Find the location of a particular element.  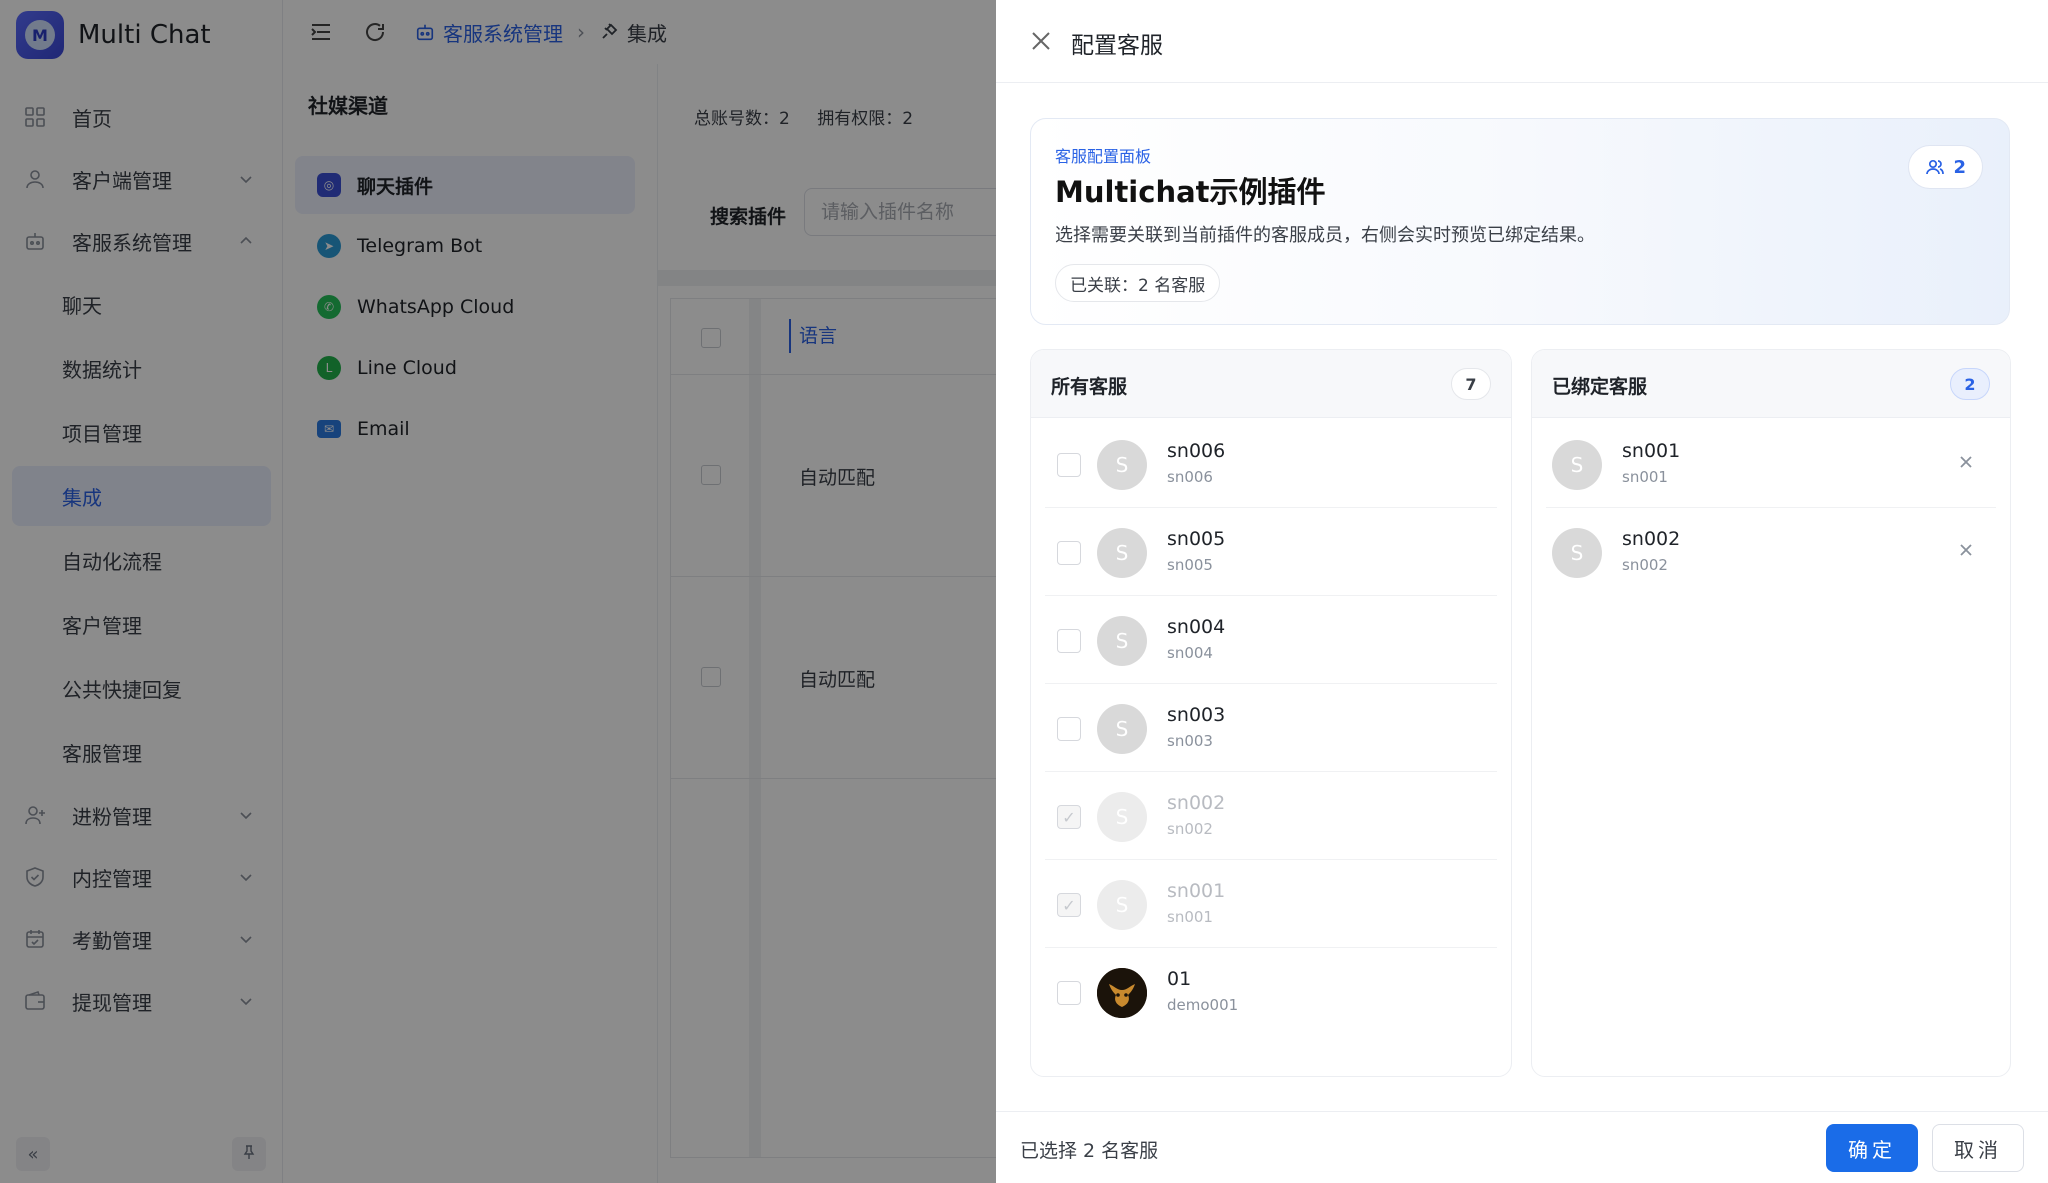

all-agents-count: 7 is located at coordinates (1471, 384).